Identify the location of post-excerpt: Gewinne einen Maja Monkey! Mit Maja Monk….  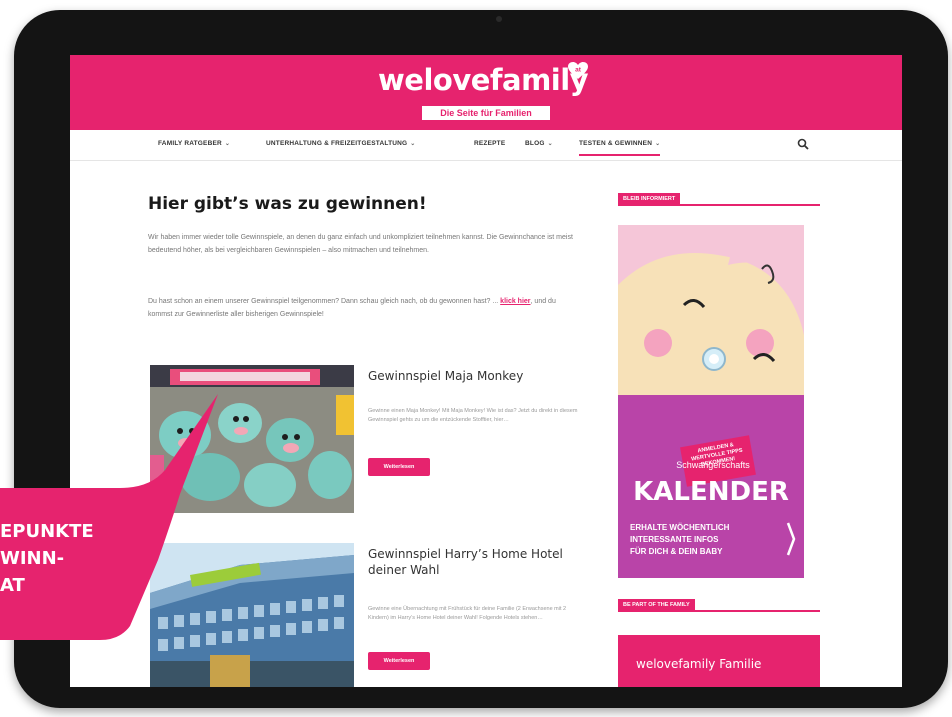
(473, 415).